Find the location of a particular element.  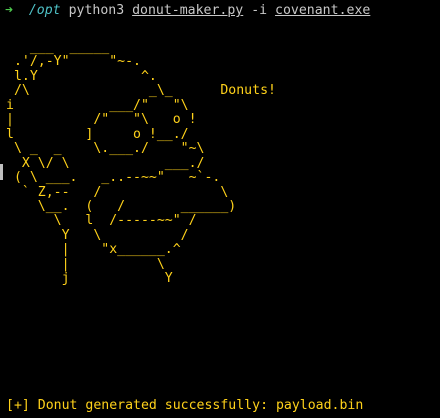

command-name: python3 is located at coordinates (96, 10).